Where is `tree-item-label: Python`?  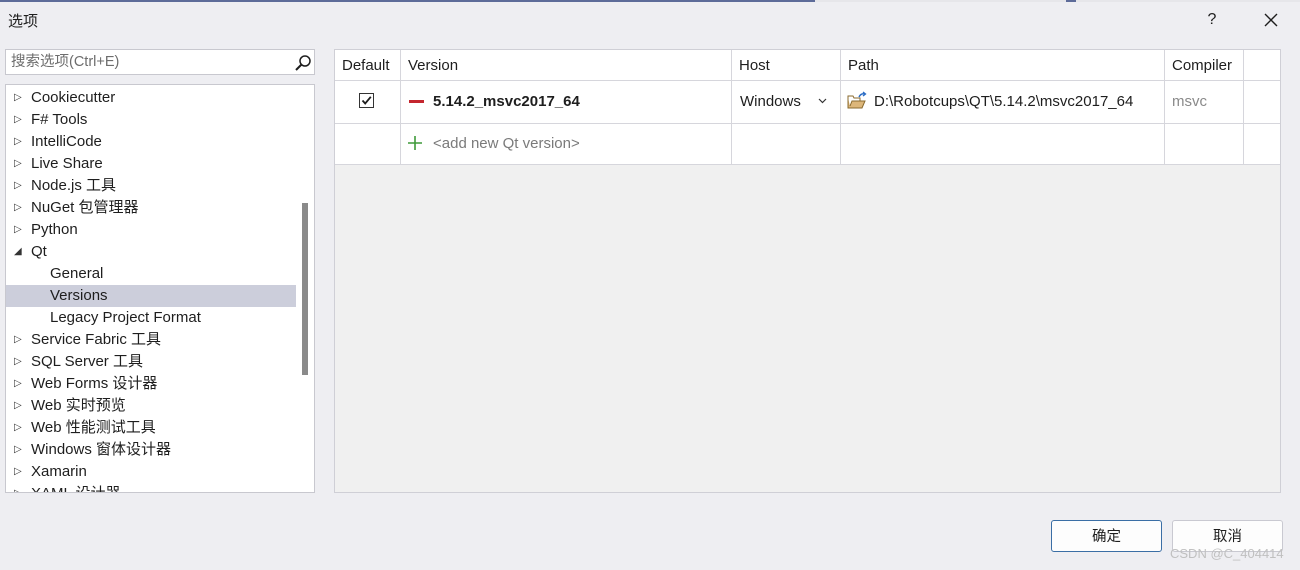 tree-item-label: Python is located at coordinates (54, 229).